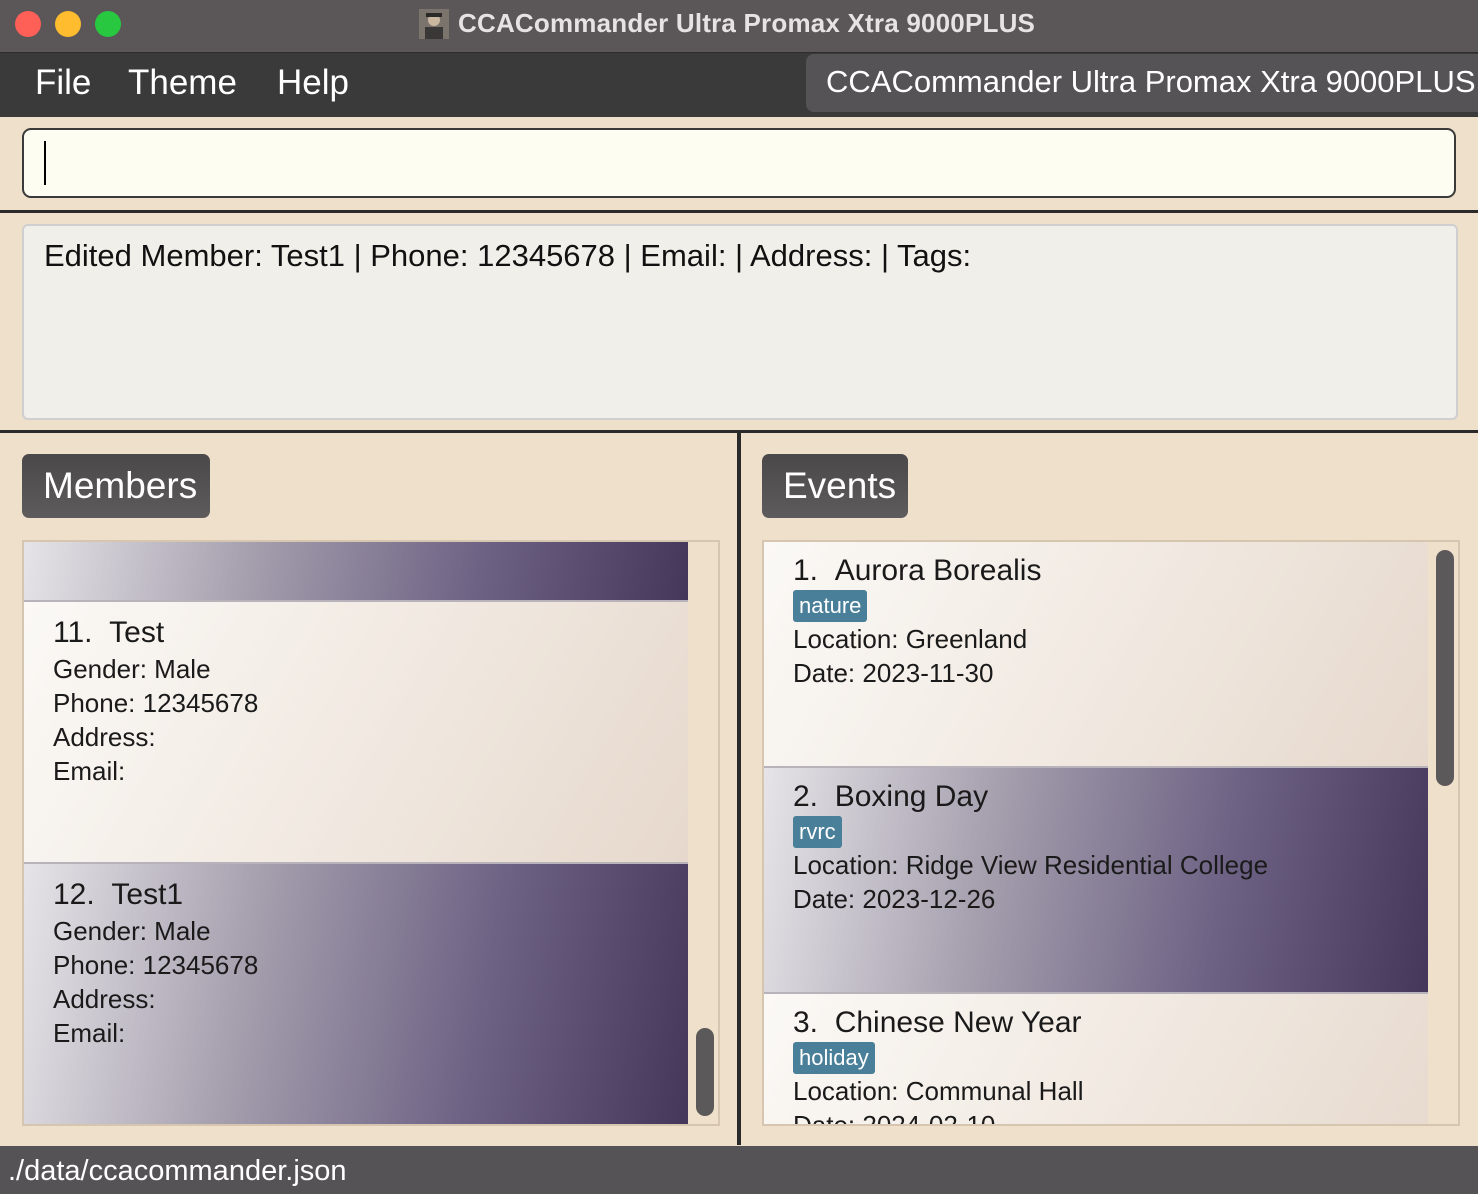  I want to click on menu-theme: Theme, so click(182, 83).